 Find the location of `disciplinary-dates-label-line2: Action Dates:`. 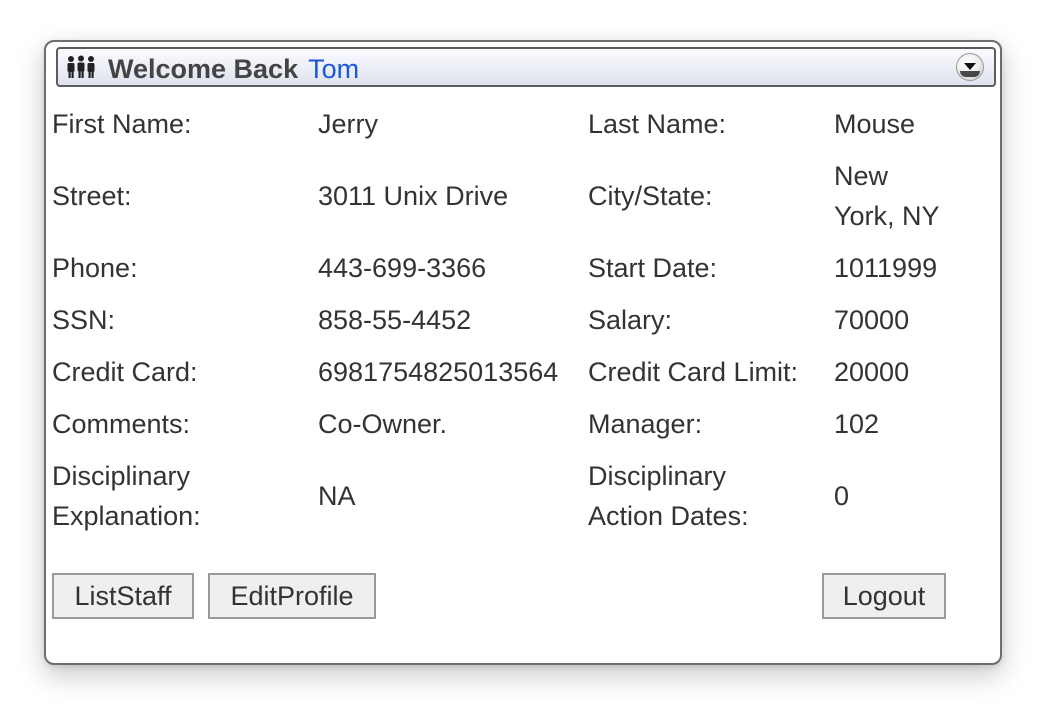

disciplinary-dates-label-line2: Action Dates: is located at coordinates (668, 516).